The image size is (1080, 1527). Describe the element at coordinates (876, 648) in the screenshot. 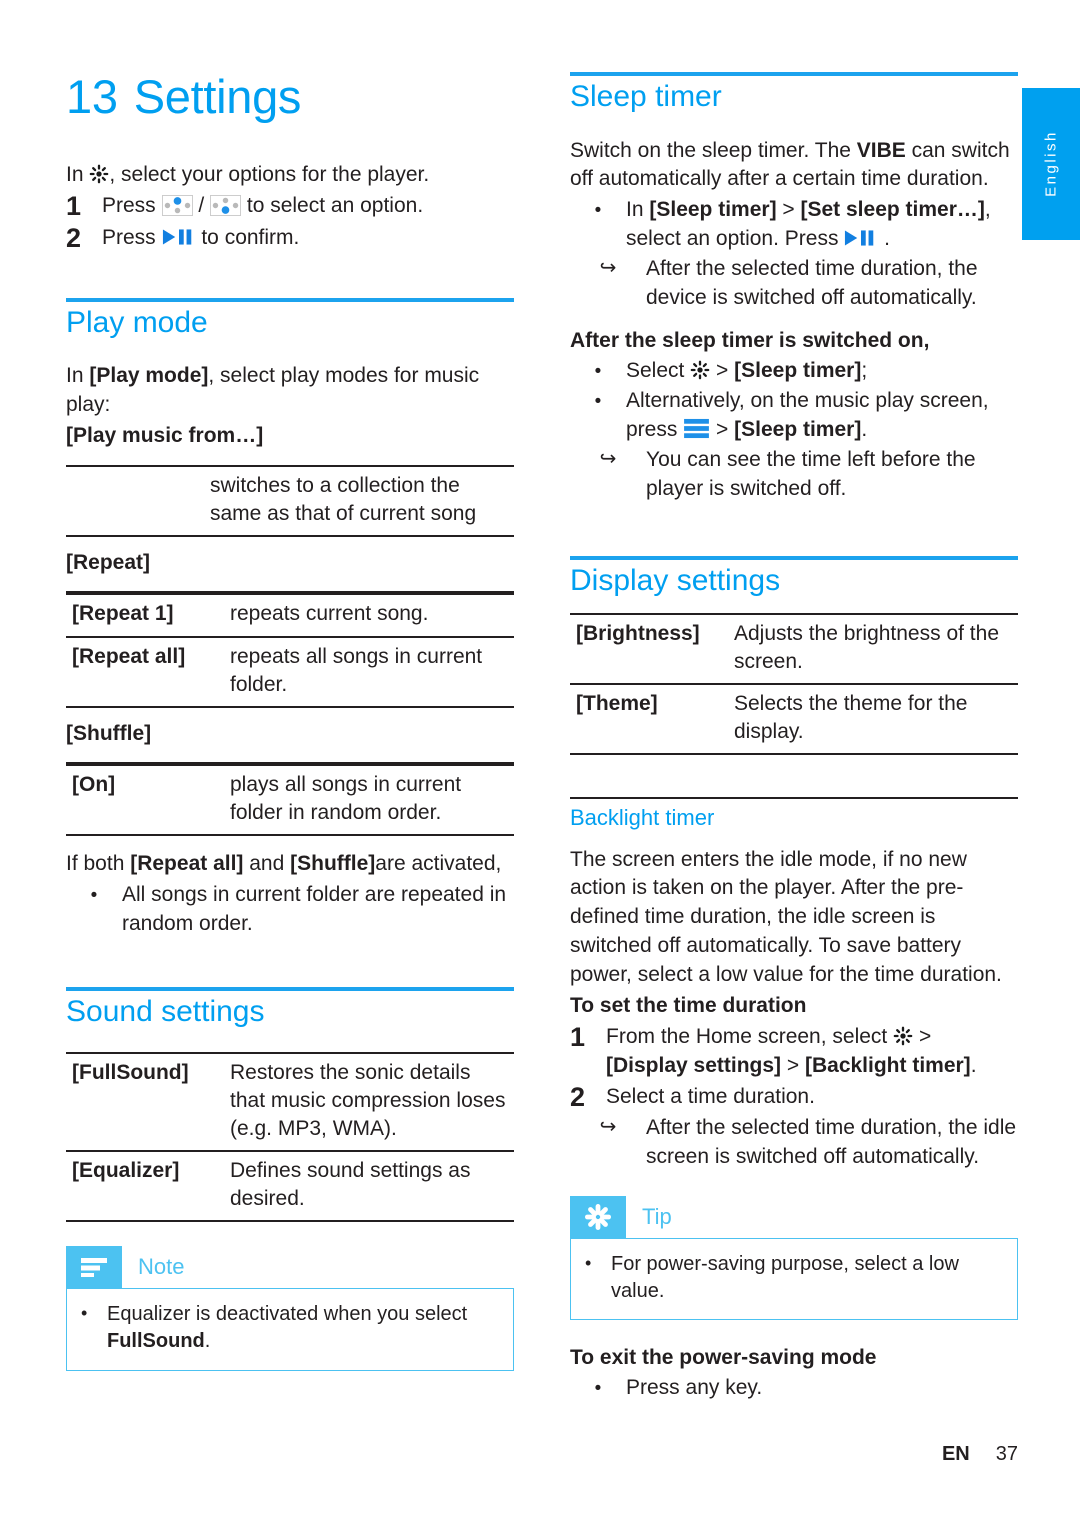

I see `row-value: Adjusts the brightness of the screen.` at that location.